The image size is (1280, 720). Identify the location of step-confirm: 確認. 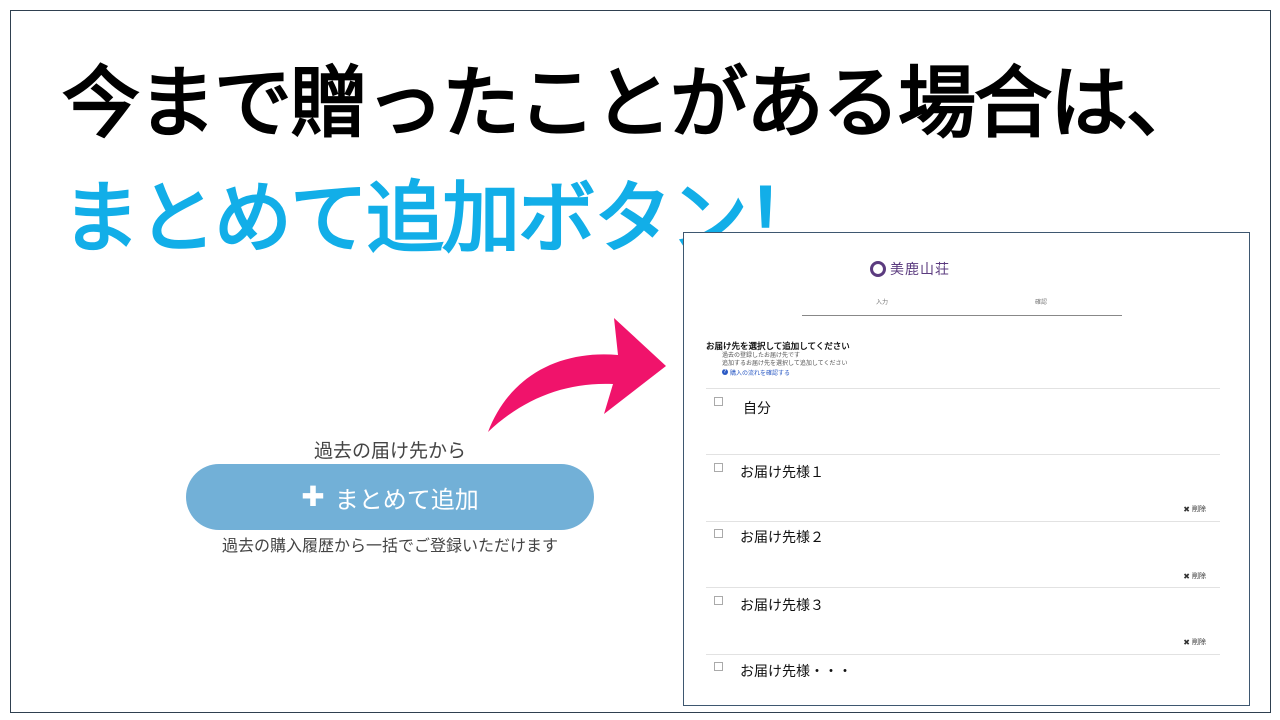
(1041, 302).